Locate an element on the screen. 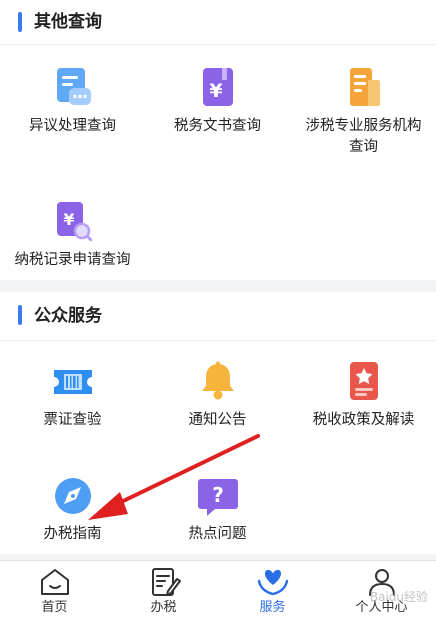 The image size is (436, 626). tab-home: 首页 is located at coordinates (54, 593).